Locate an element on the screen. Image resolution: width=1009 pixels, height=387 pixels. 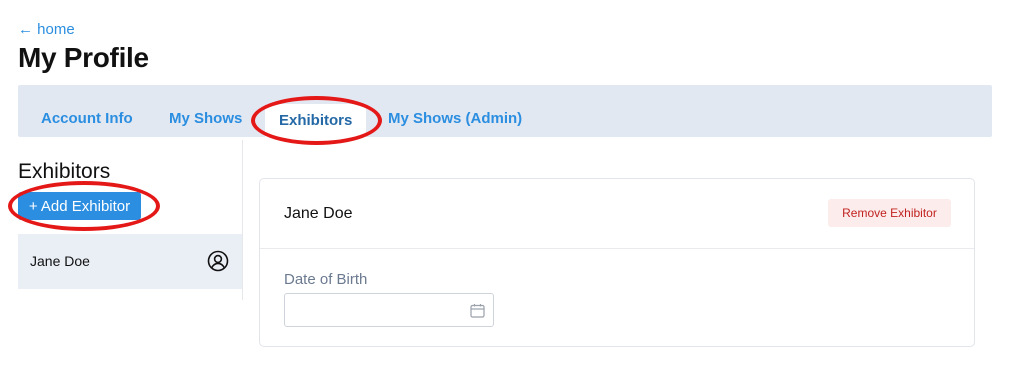
sidebar-title: Exhibitors is located at coordinates (64, 171).